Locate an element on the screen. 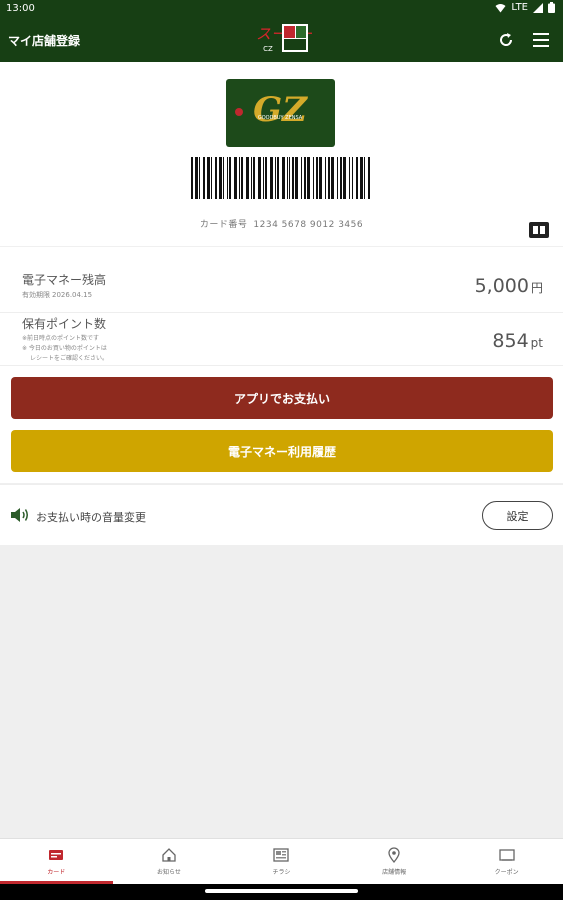 The image size is (563, 900). status-bar: 13:00 LTE is located at coordinates (281, 9).